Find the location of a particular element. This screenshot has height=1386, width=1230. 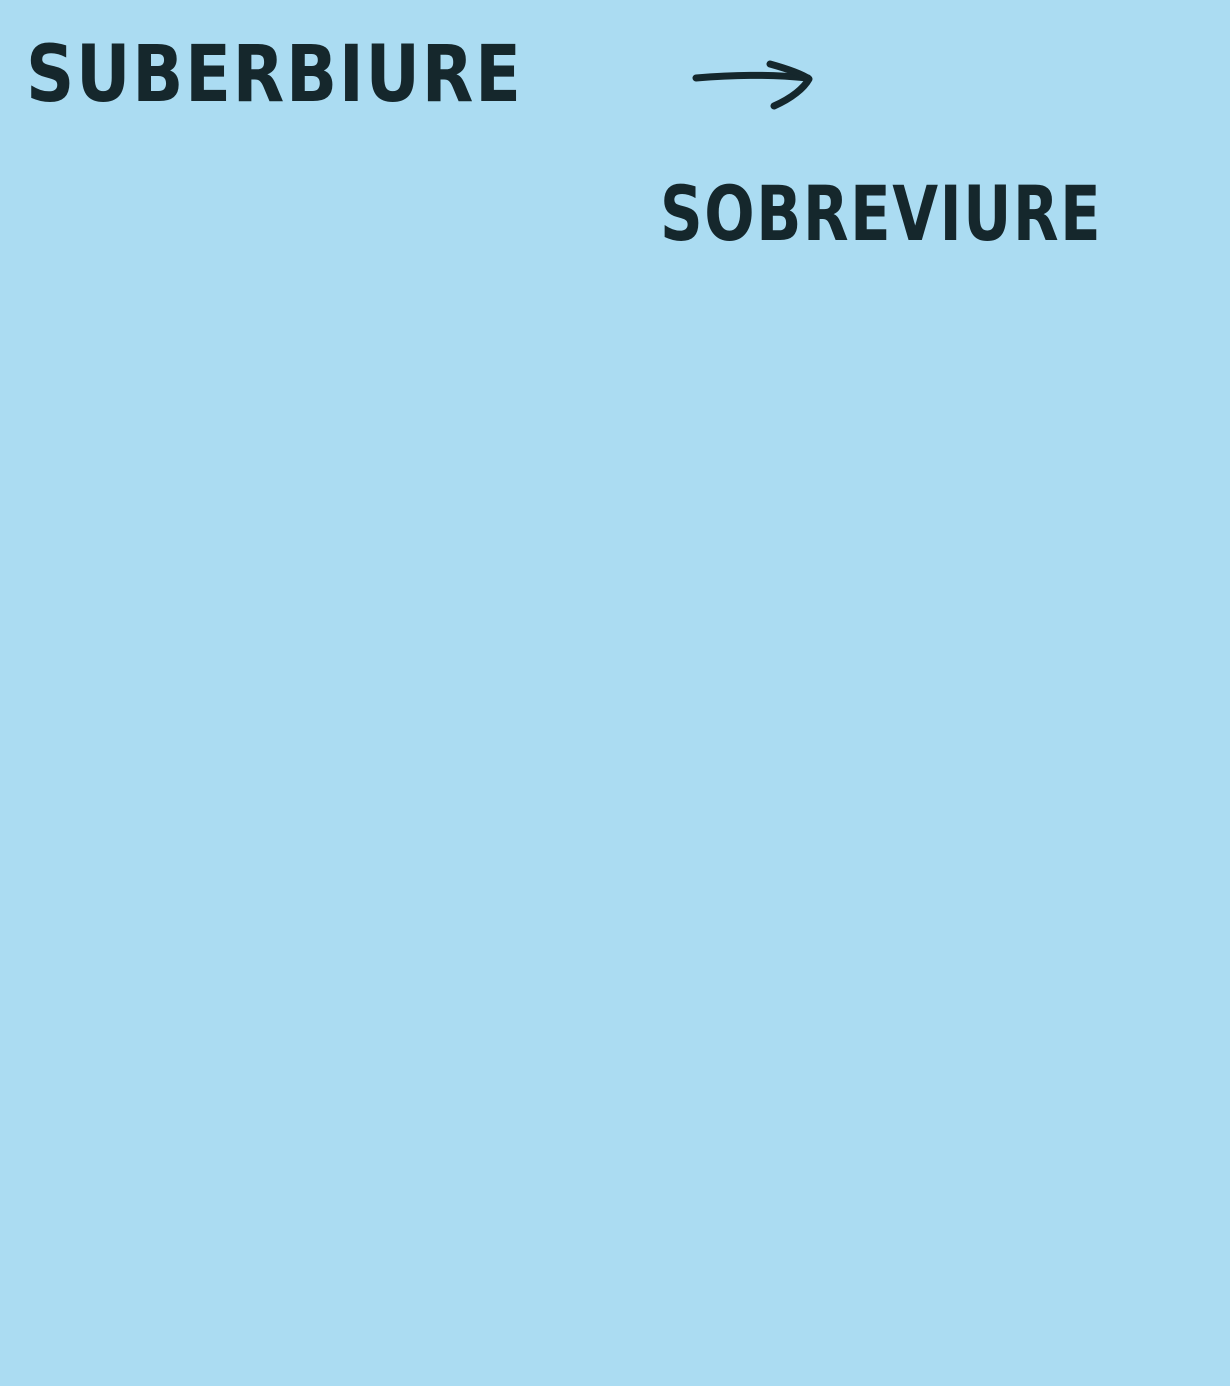

right-arrow-icon is located at coordinates (752, 85).